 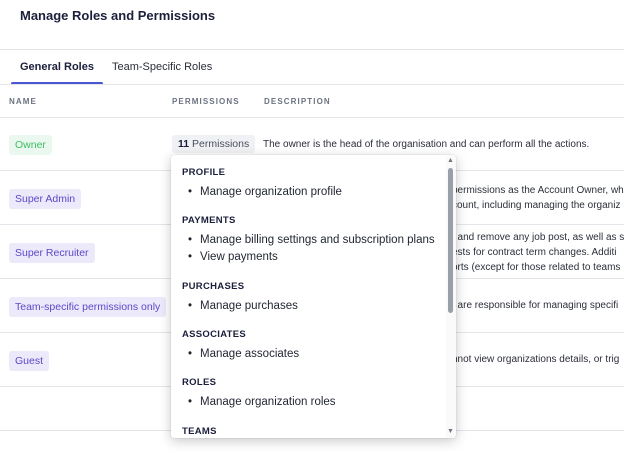 I want to click on section-title-roles: ROLES, so click(x=199, y=382).